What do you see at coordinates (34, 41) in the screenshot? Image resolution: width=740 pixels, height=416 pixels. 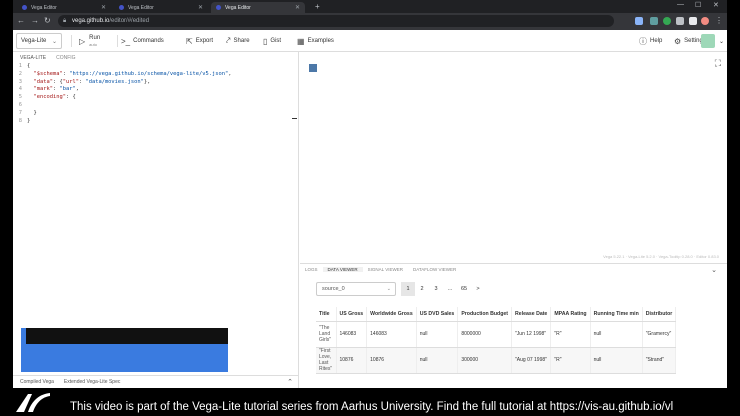 I see `mode-label: Vega-Lite` at bounding box center [34, 41].